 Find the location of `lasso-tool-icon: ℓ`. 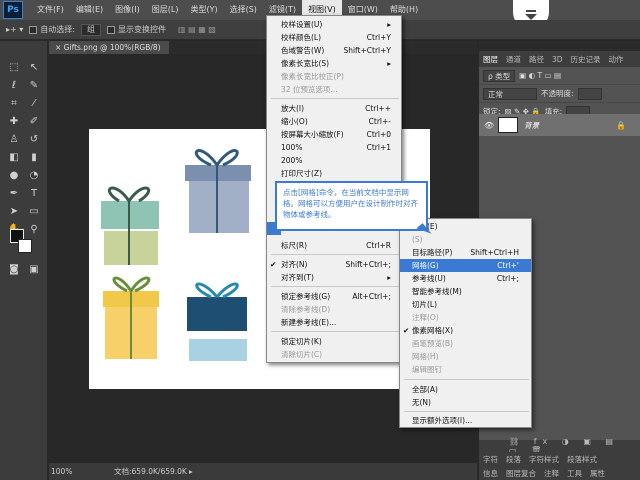

lasso-tool-icon: ℓ is located at coordinates (14, 85).